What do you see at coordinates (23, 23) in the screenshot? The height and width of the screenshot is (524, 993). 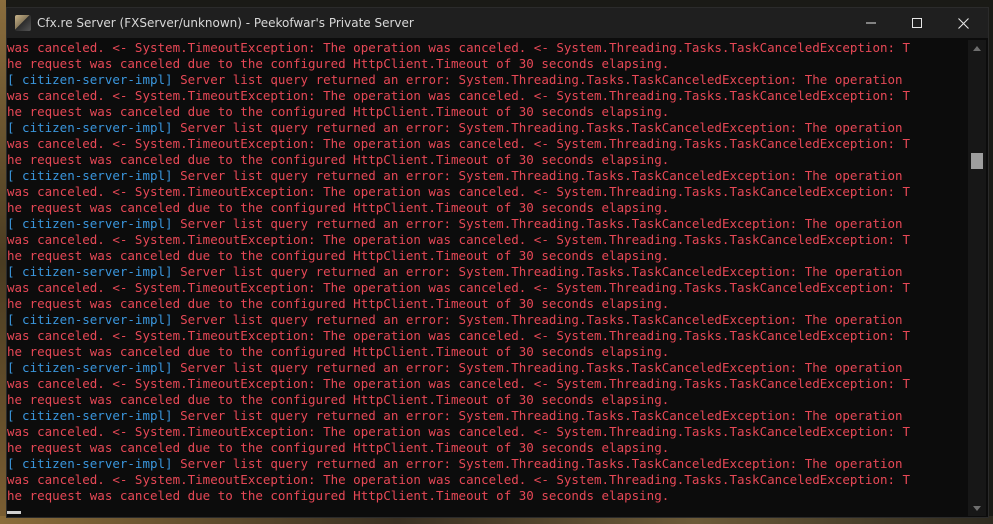 I see `app-icon` at bounding box center [23, 23].